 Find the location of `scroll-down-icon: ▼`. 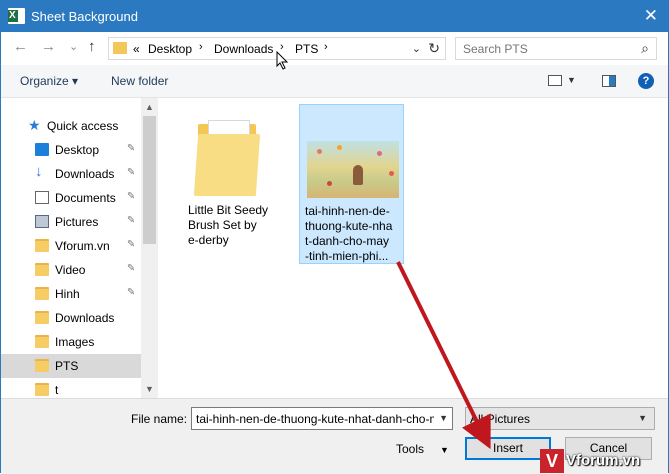

scroll-down-icon: ▼ is located at coordinates (149, 389).